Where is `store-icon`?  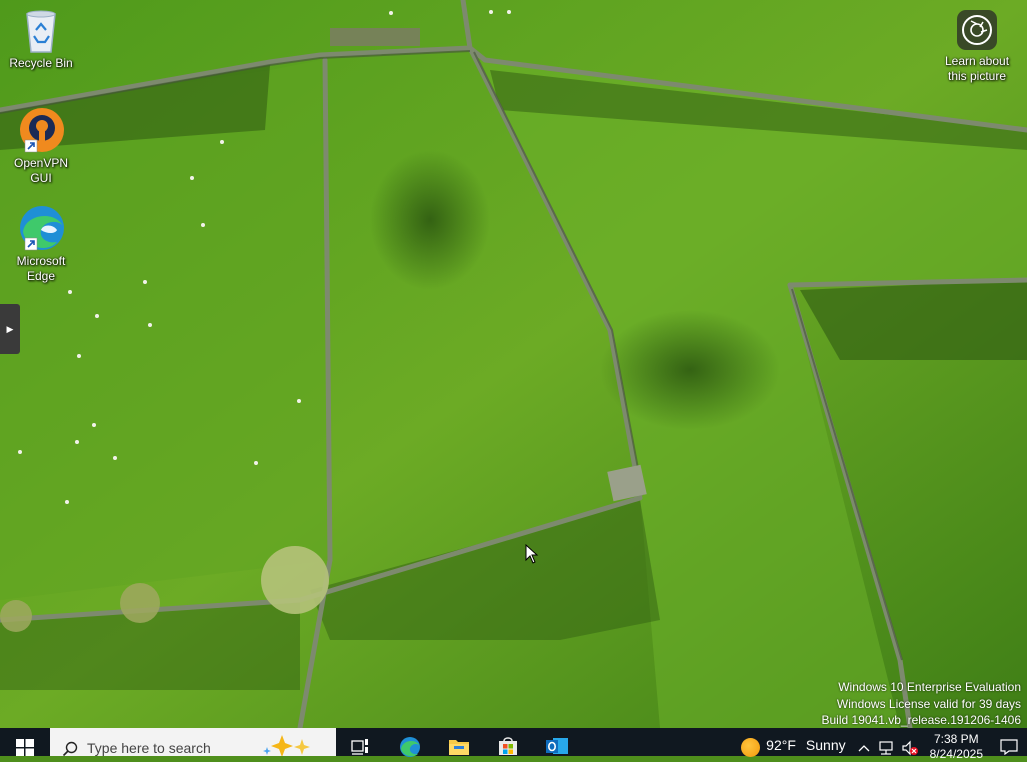
store-icon is located at coordinates (507, 746).